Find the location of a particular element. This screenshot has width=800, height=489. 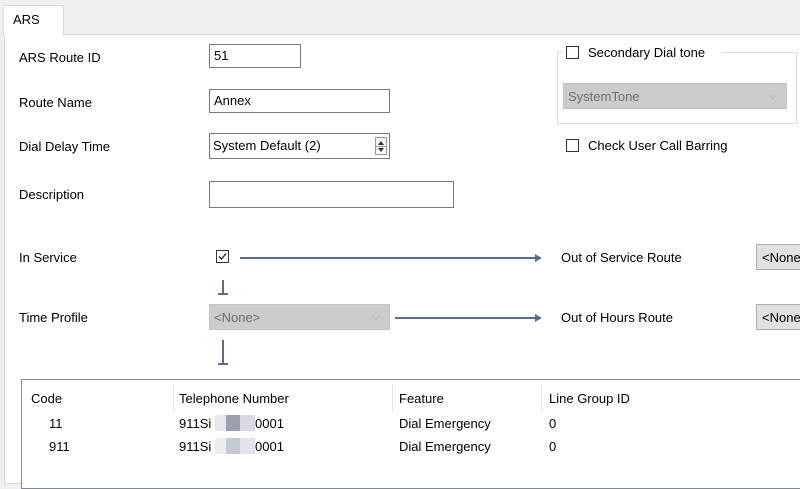

spinner-divider is located at coordinates (381, 146).